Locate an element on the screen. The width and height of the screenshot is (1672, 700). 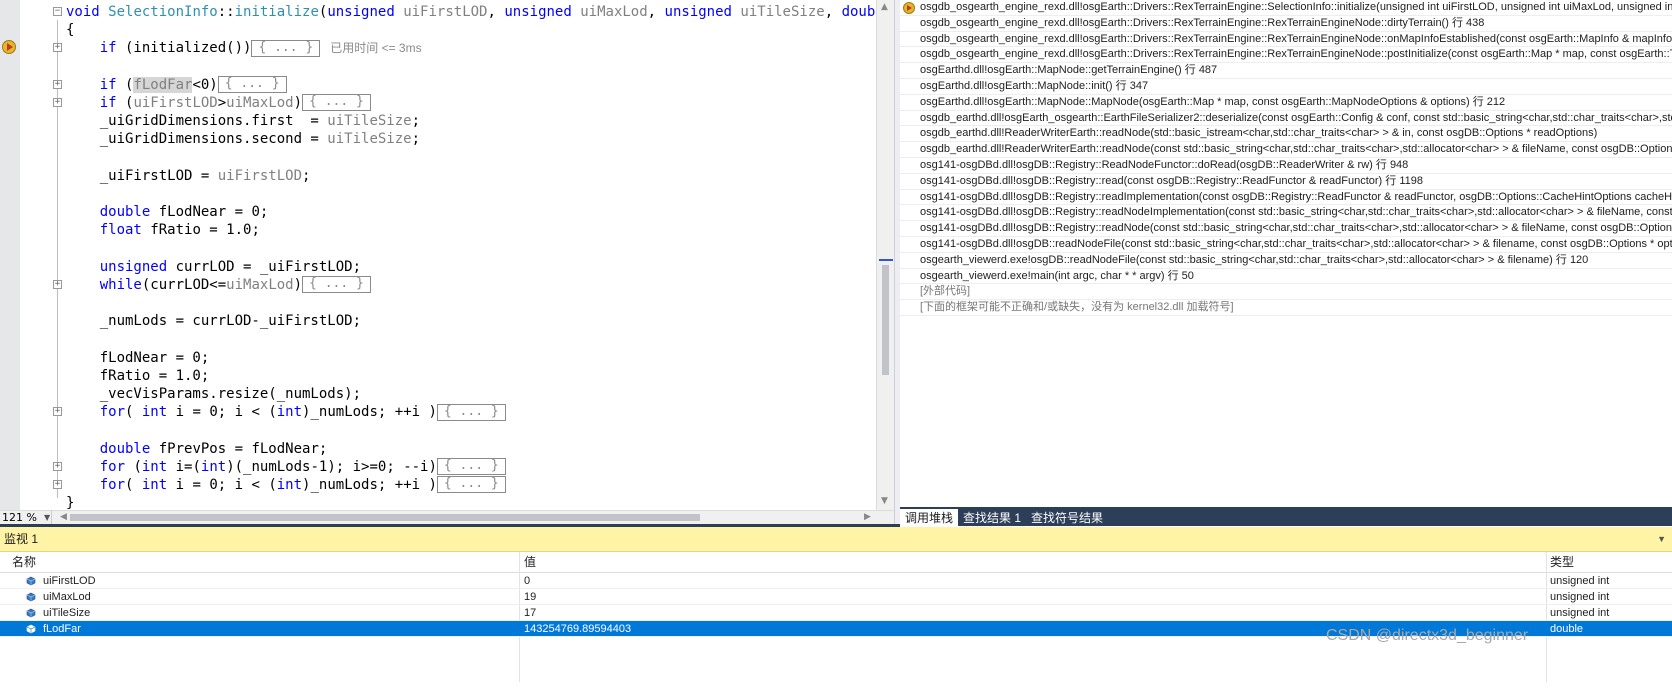
column-header-value: 值 is located at coordinates (530, 562).